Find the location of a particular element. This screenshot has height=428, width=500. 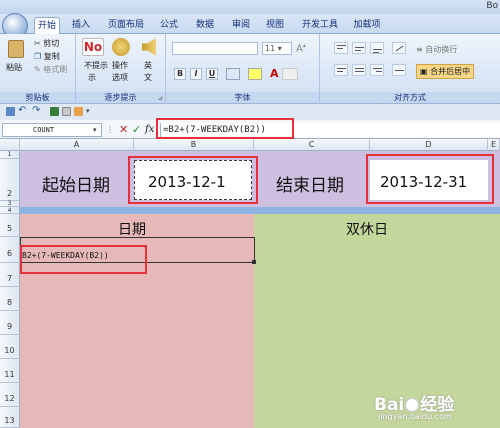

row-header-5: 5 is located at coordinates (10, 225).